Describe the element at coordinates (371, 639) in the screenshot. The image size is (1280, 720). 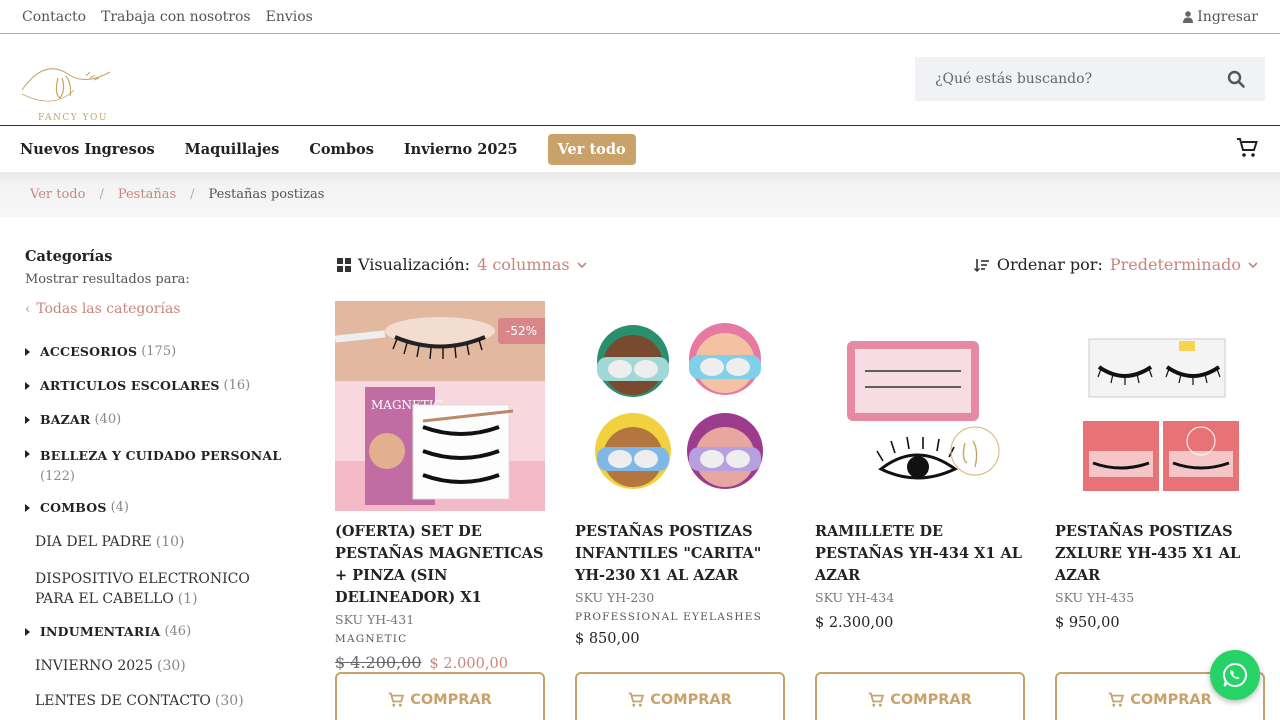
I see `product-brand: MAGNETIC` at that location.